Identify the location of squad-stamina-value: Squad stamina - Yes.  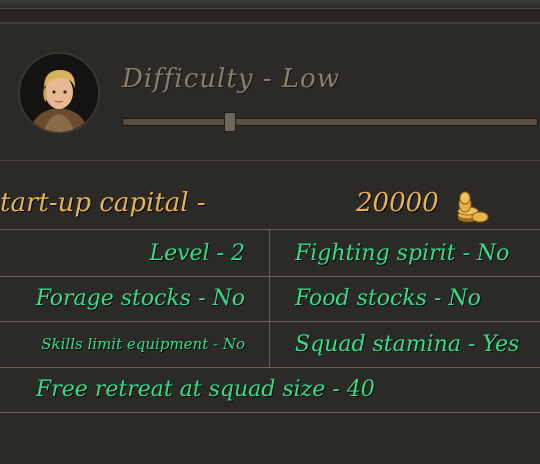
(407, 344).